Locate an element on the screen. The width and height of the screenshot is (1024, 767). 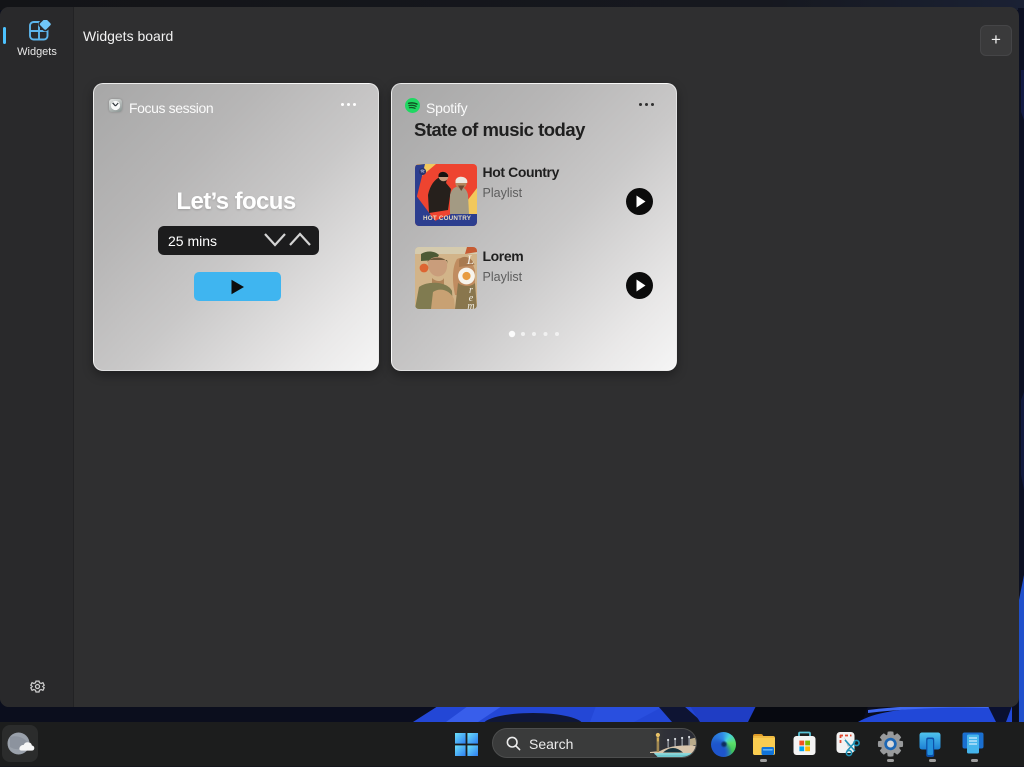
svg-text: m is located at coordinates (470, 305).